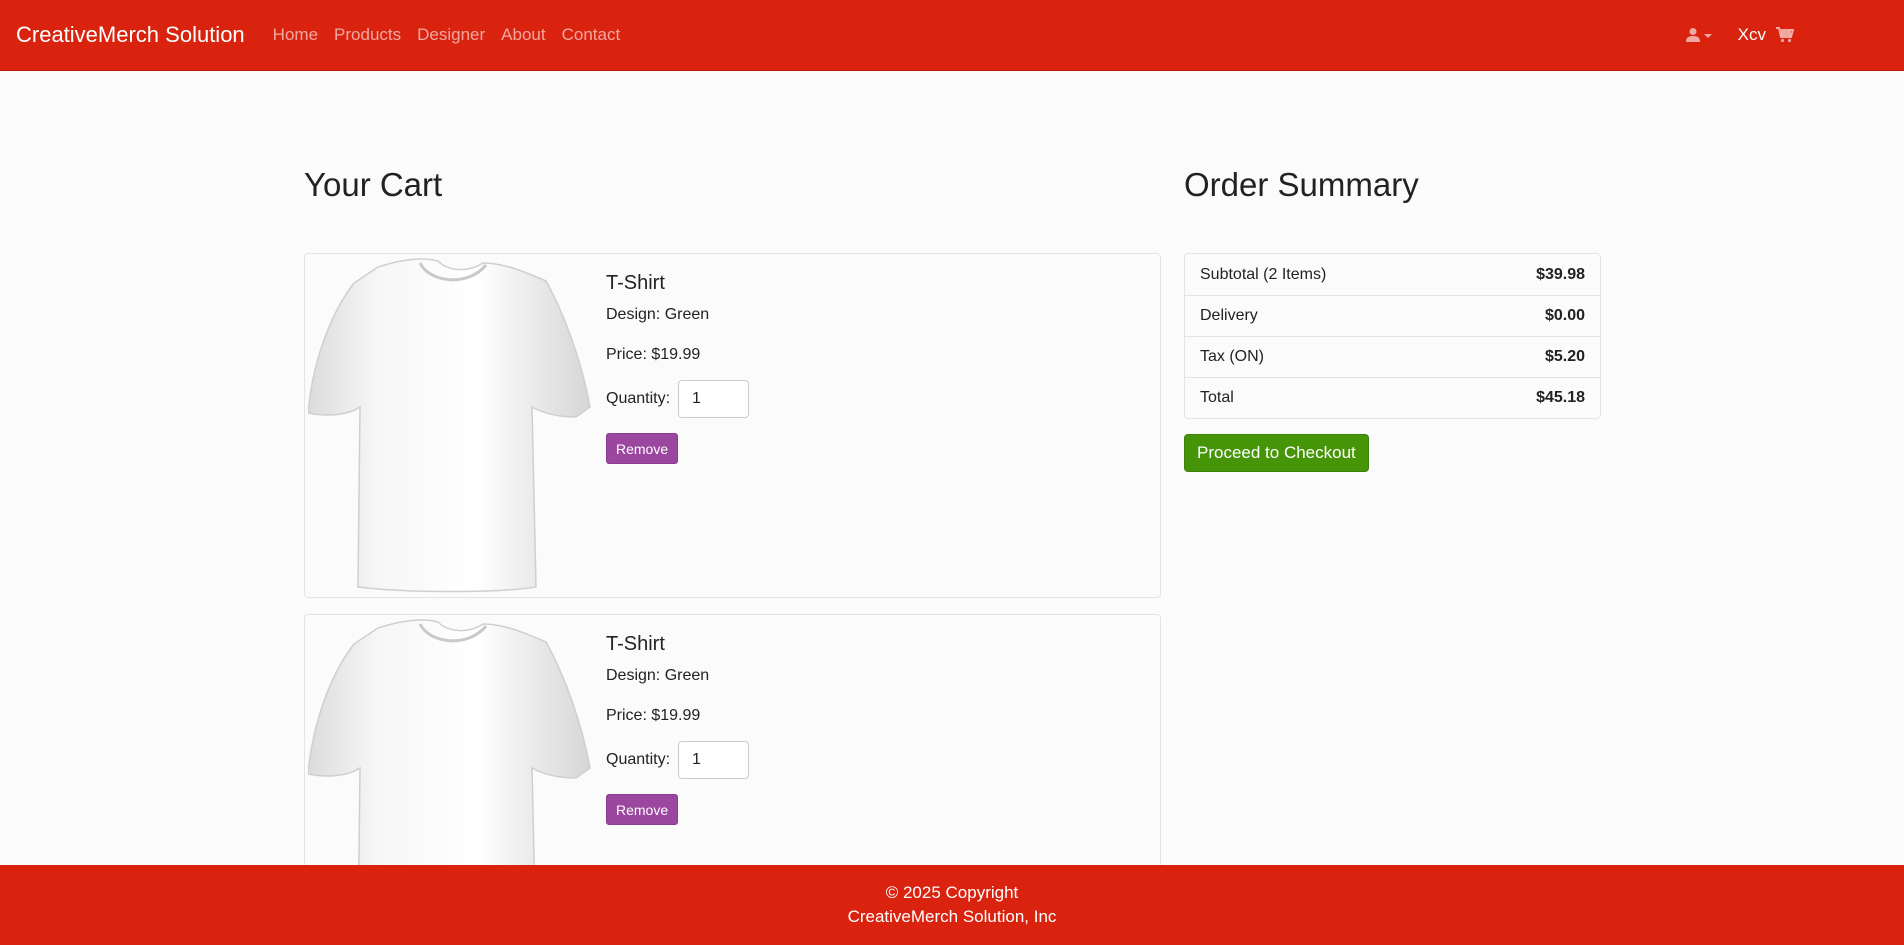 This screenshot has height=945, width=1904. I want to click on summary-row-total: Total $45.18, so click(1392, 397).